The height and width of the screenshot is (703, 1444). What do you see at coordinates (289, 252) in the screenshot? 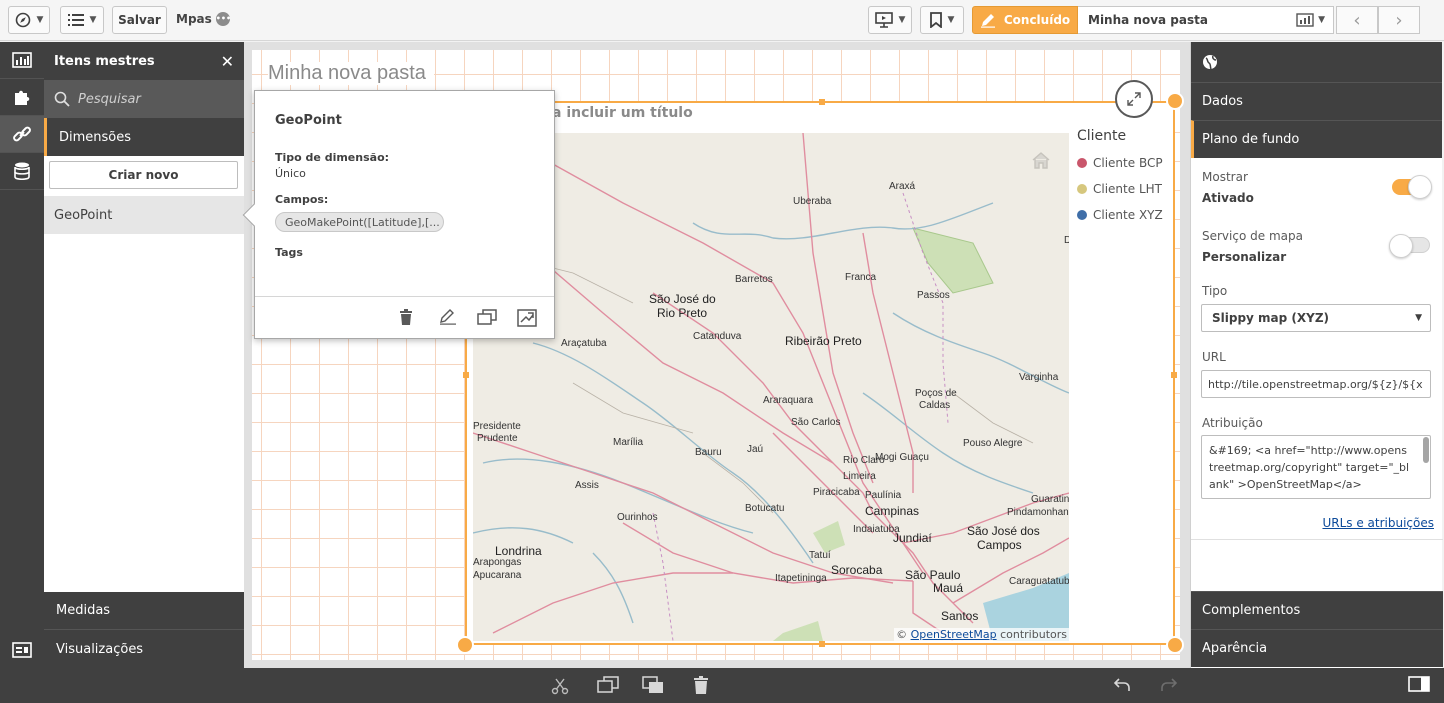
I see `tags-label: Tags` at bounding box center [289, 252].